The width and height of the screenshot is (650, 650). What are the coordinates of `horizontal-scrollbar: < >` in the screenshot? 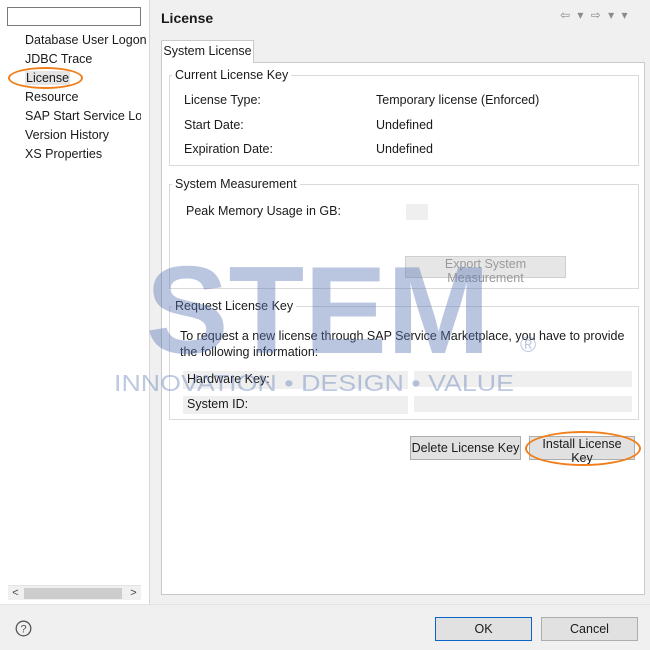 It's located at (74, 592).